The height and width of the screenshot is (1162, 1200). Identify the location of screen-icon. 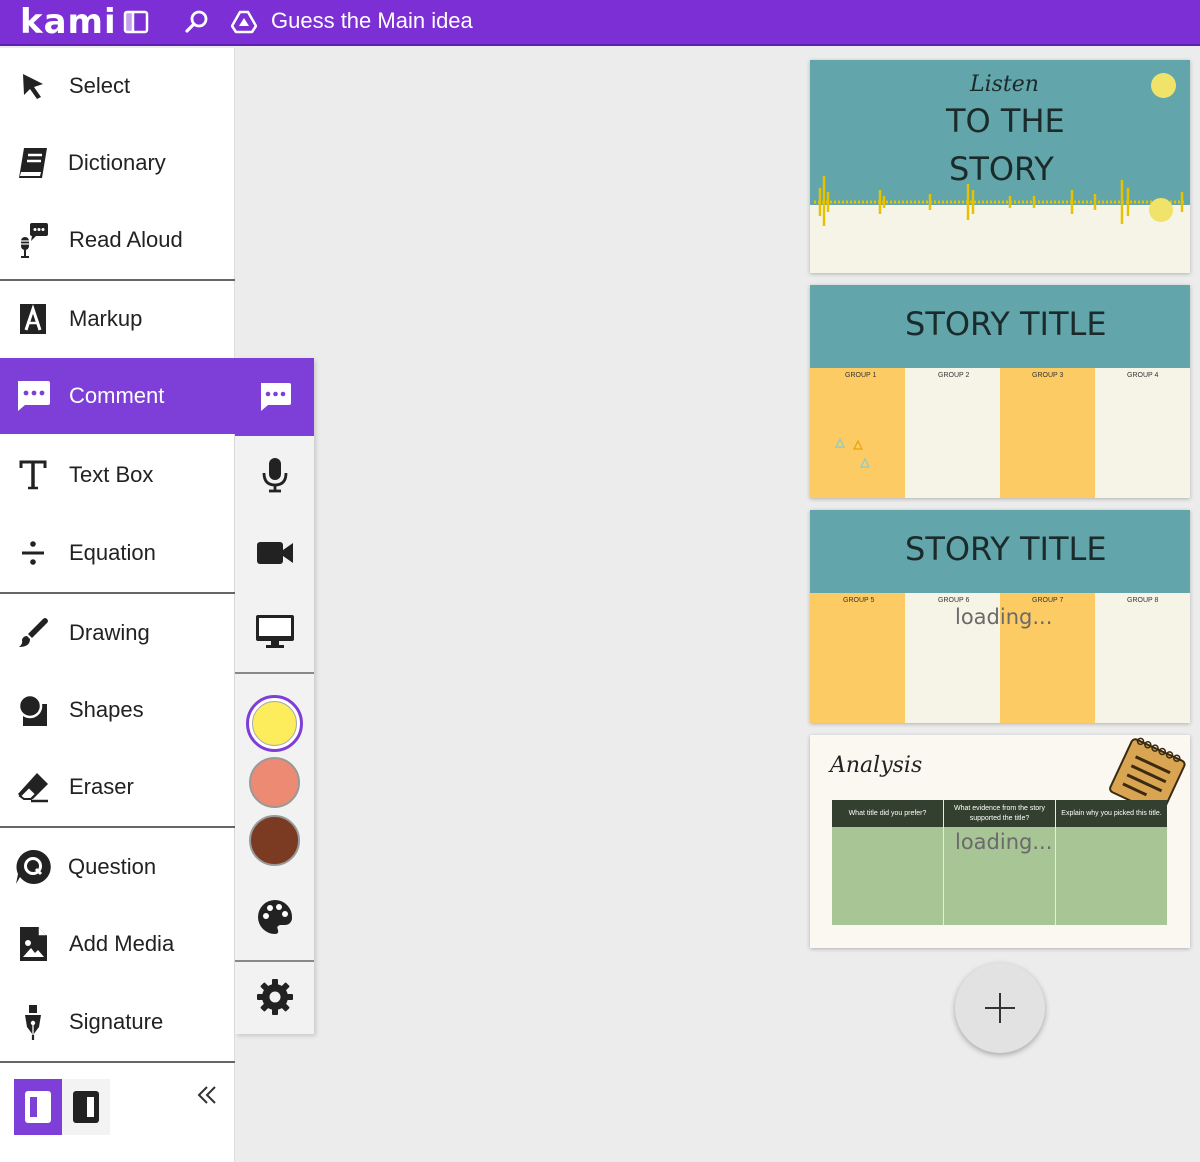
(274, 631).